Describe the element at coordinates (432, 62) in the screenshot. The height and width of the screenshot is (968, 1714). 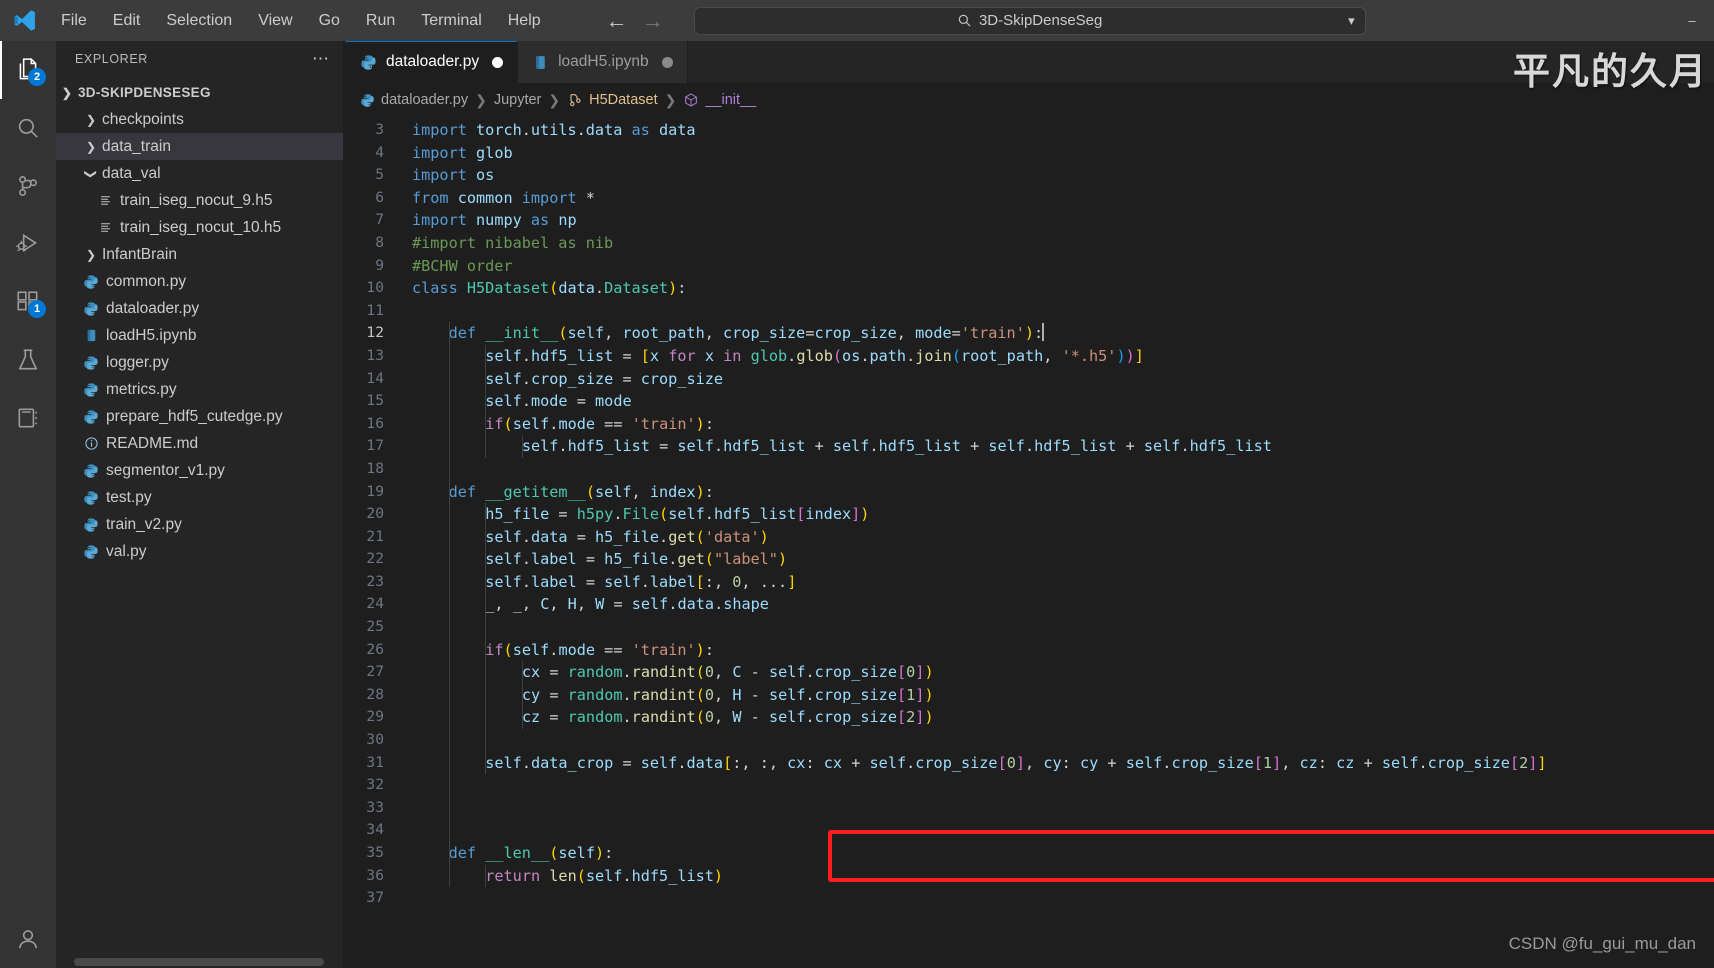
I see `tab-dataloader-py: dataloader.py` at that location.